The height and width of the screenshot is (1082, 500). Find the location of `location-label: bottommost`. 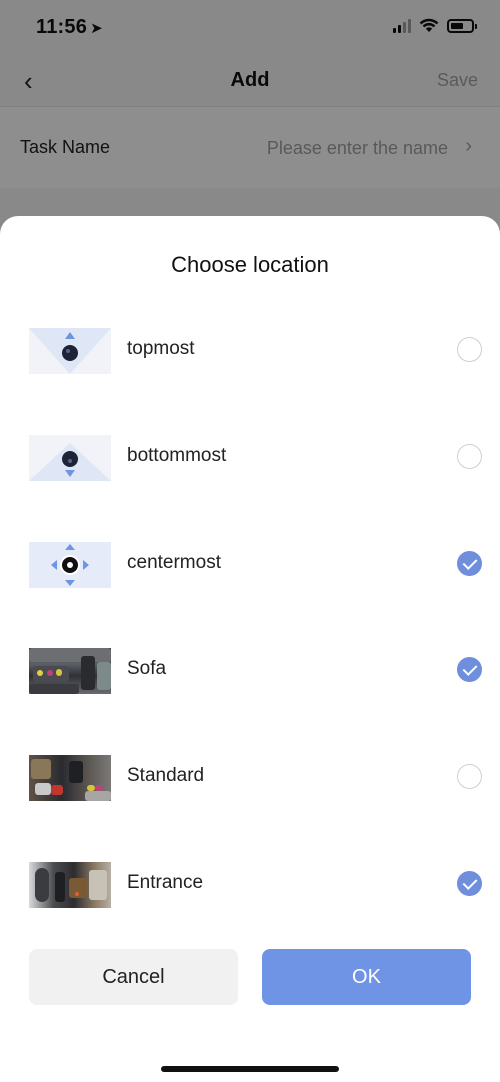

location-label: bottommost is located at coordinates (177, 455).